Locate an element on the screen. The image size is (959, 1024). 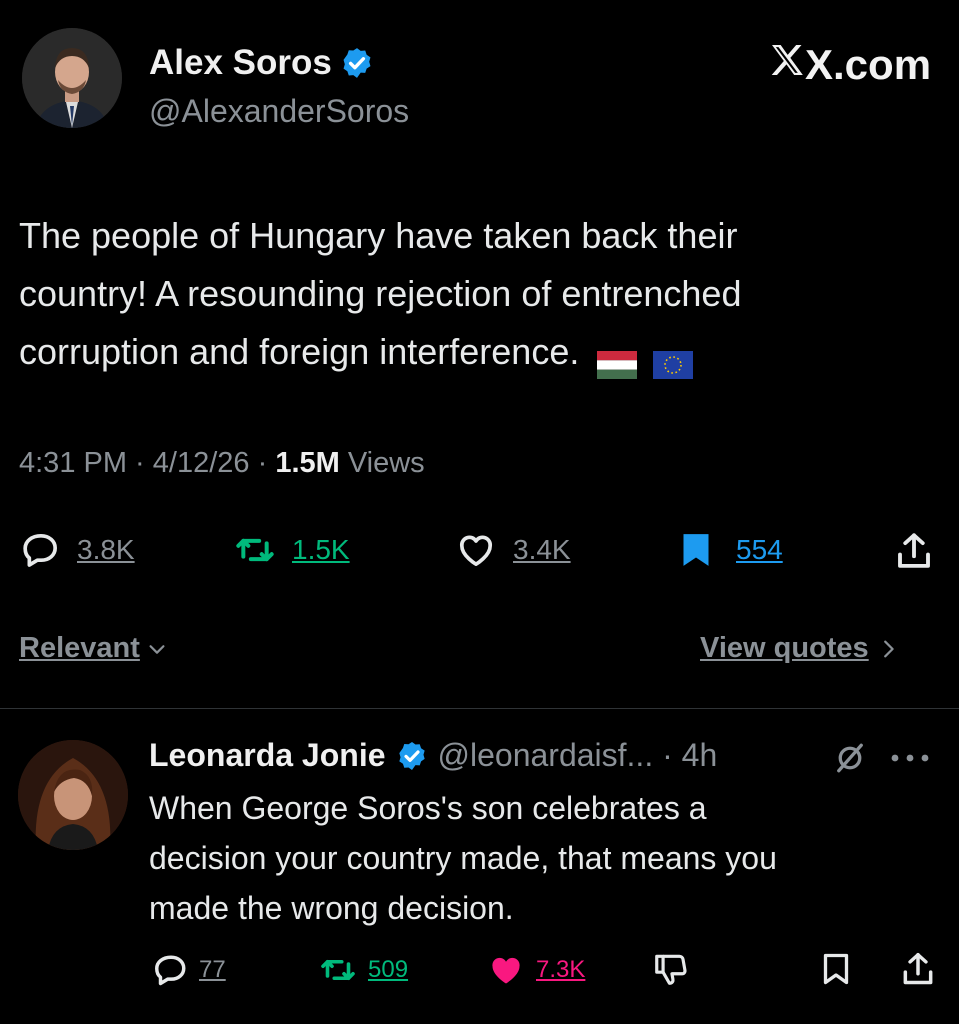
reply-author-handle: @leonardaisf... · 4h is located at coordinates (578, 755).